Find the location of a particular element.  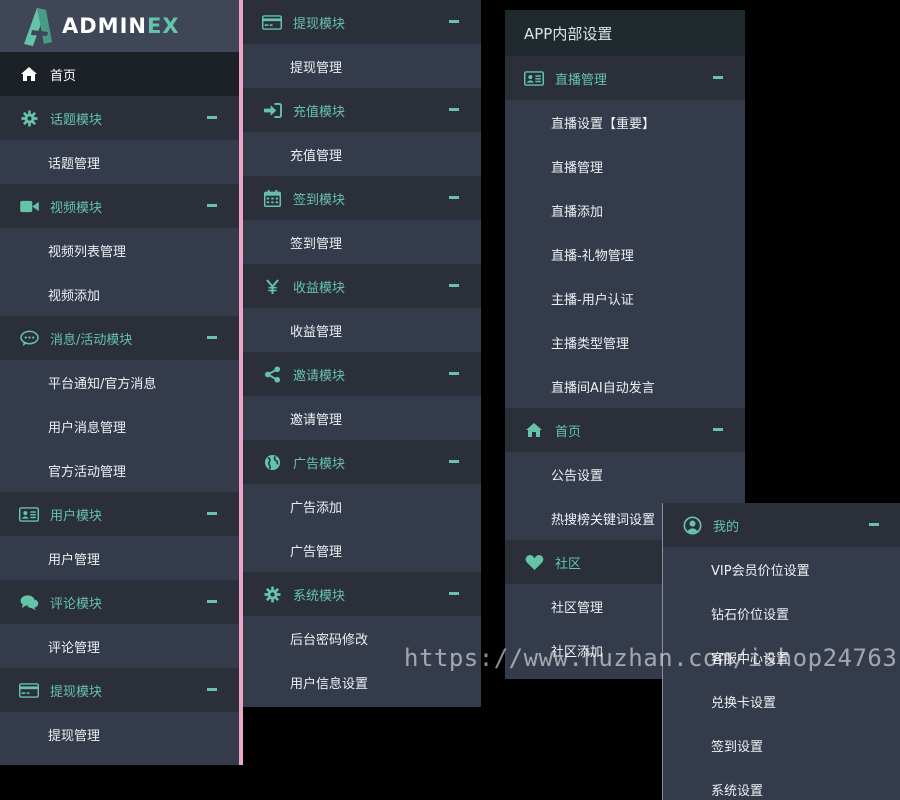

sidebar-subitem: 主播-用户认证 is located at coordinates (625, 298).